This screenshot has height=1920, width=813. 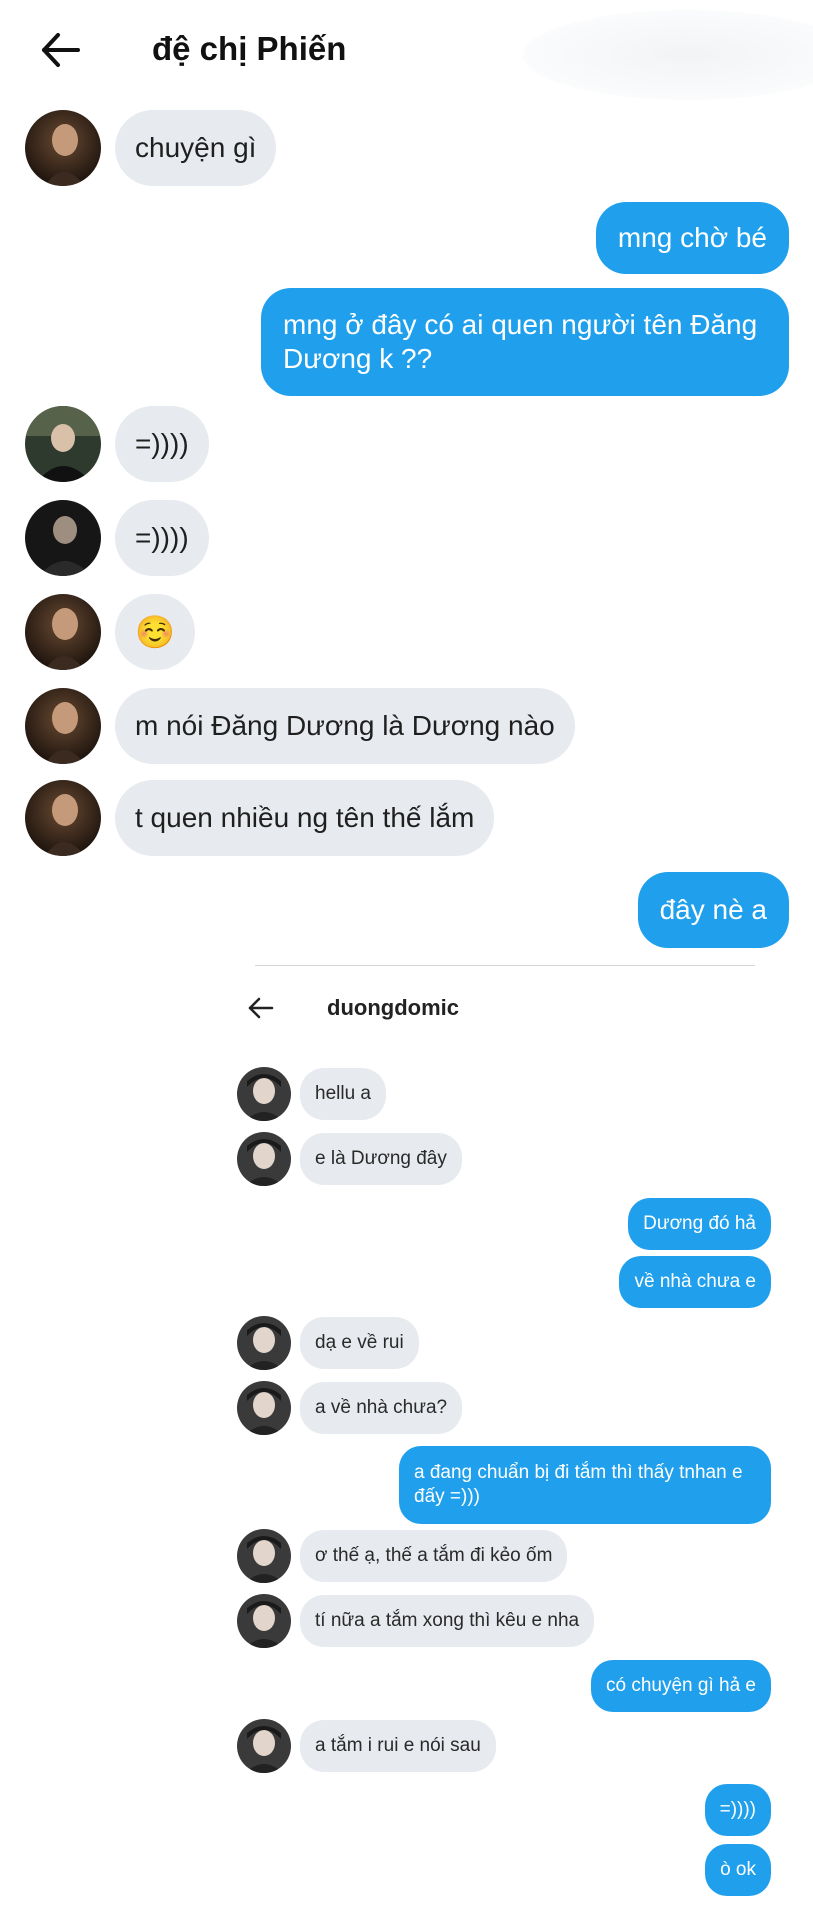 I want to click on message-bubble-incoming: hellu a, so click(x=343, y=1094).